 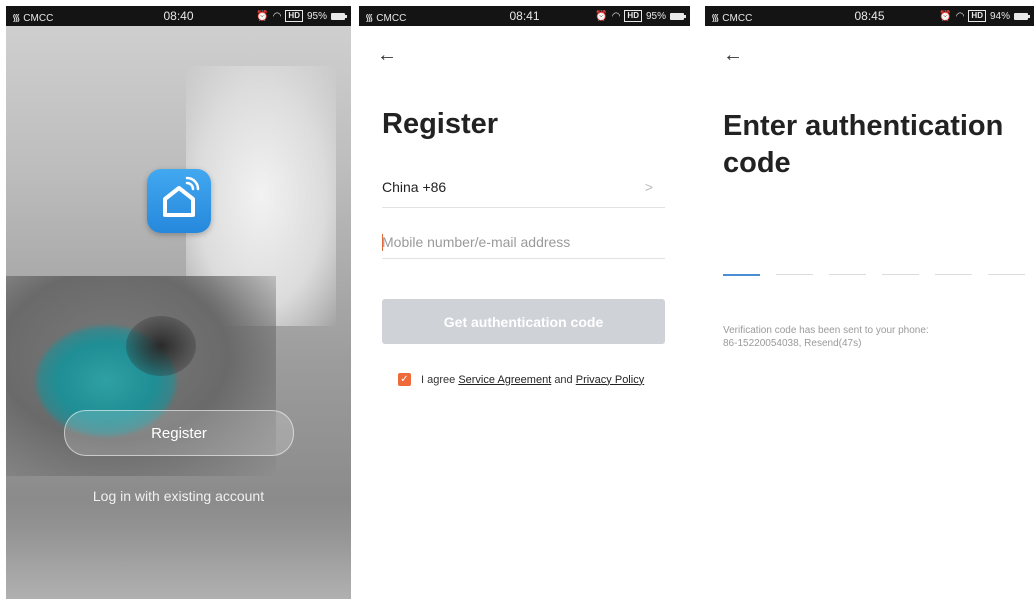 What do you see at coordinates (181, 196) in the screenshot?
I see `home-wifi-icon` at bounding box center [181, 196].